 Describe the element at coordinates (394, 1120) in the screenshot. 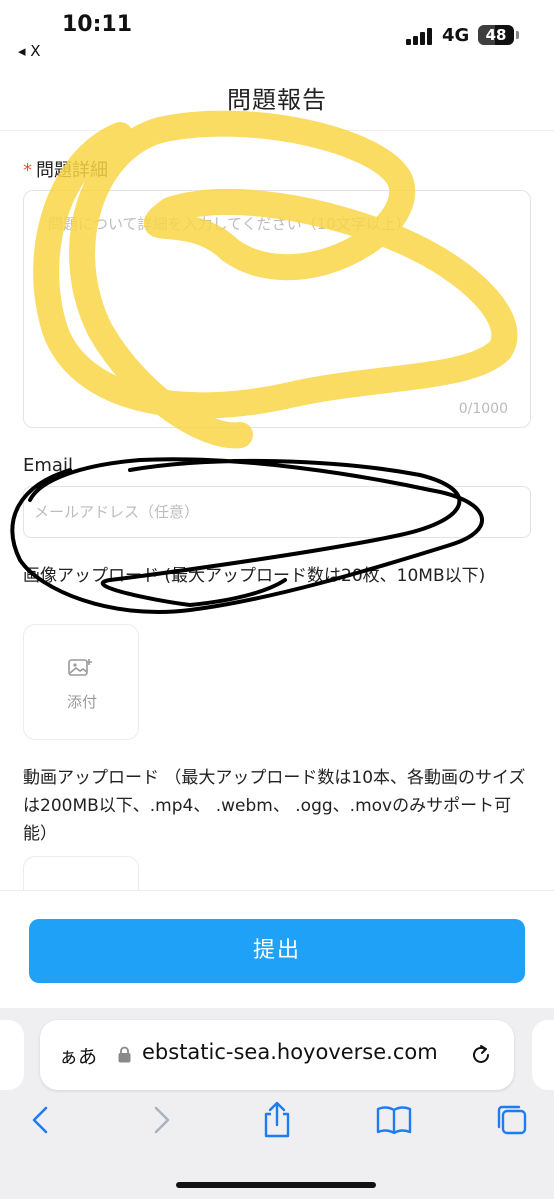

I see `bookmarks-icon` at that location.